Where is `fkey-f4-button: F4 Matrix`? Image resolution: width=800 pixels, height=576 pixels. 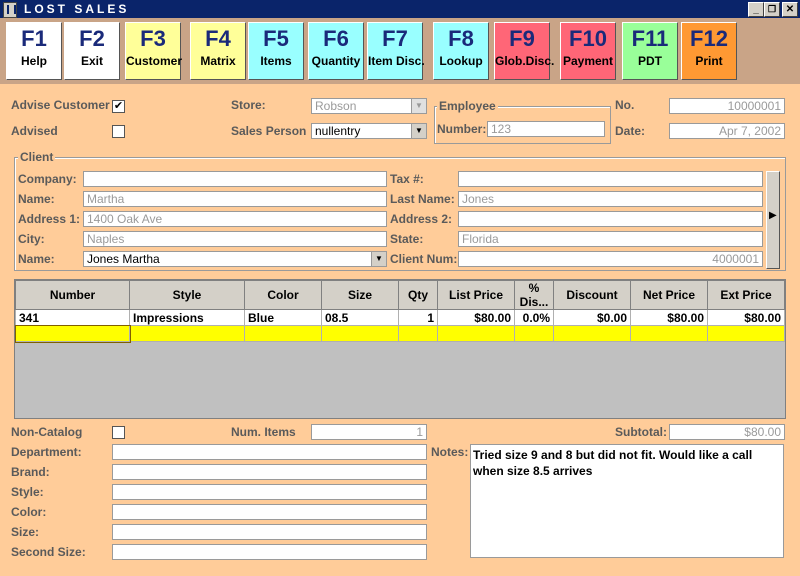 fkey-f4-button: F4 Matrix is located at coordinates (218, 51).